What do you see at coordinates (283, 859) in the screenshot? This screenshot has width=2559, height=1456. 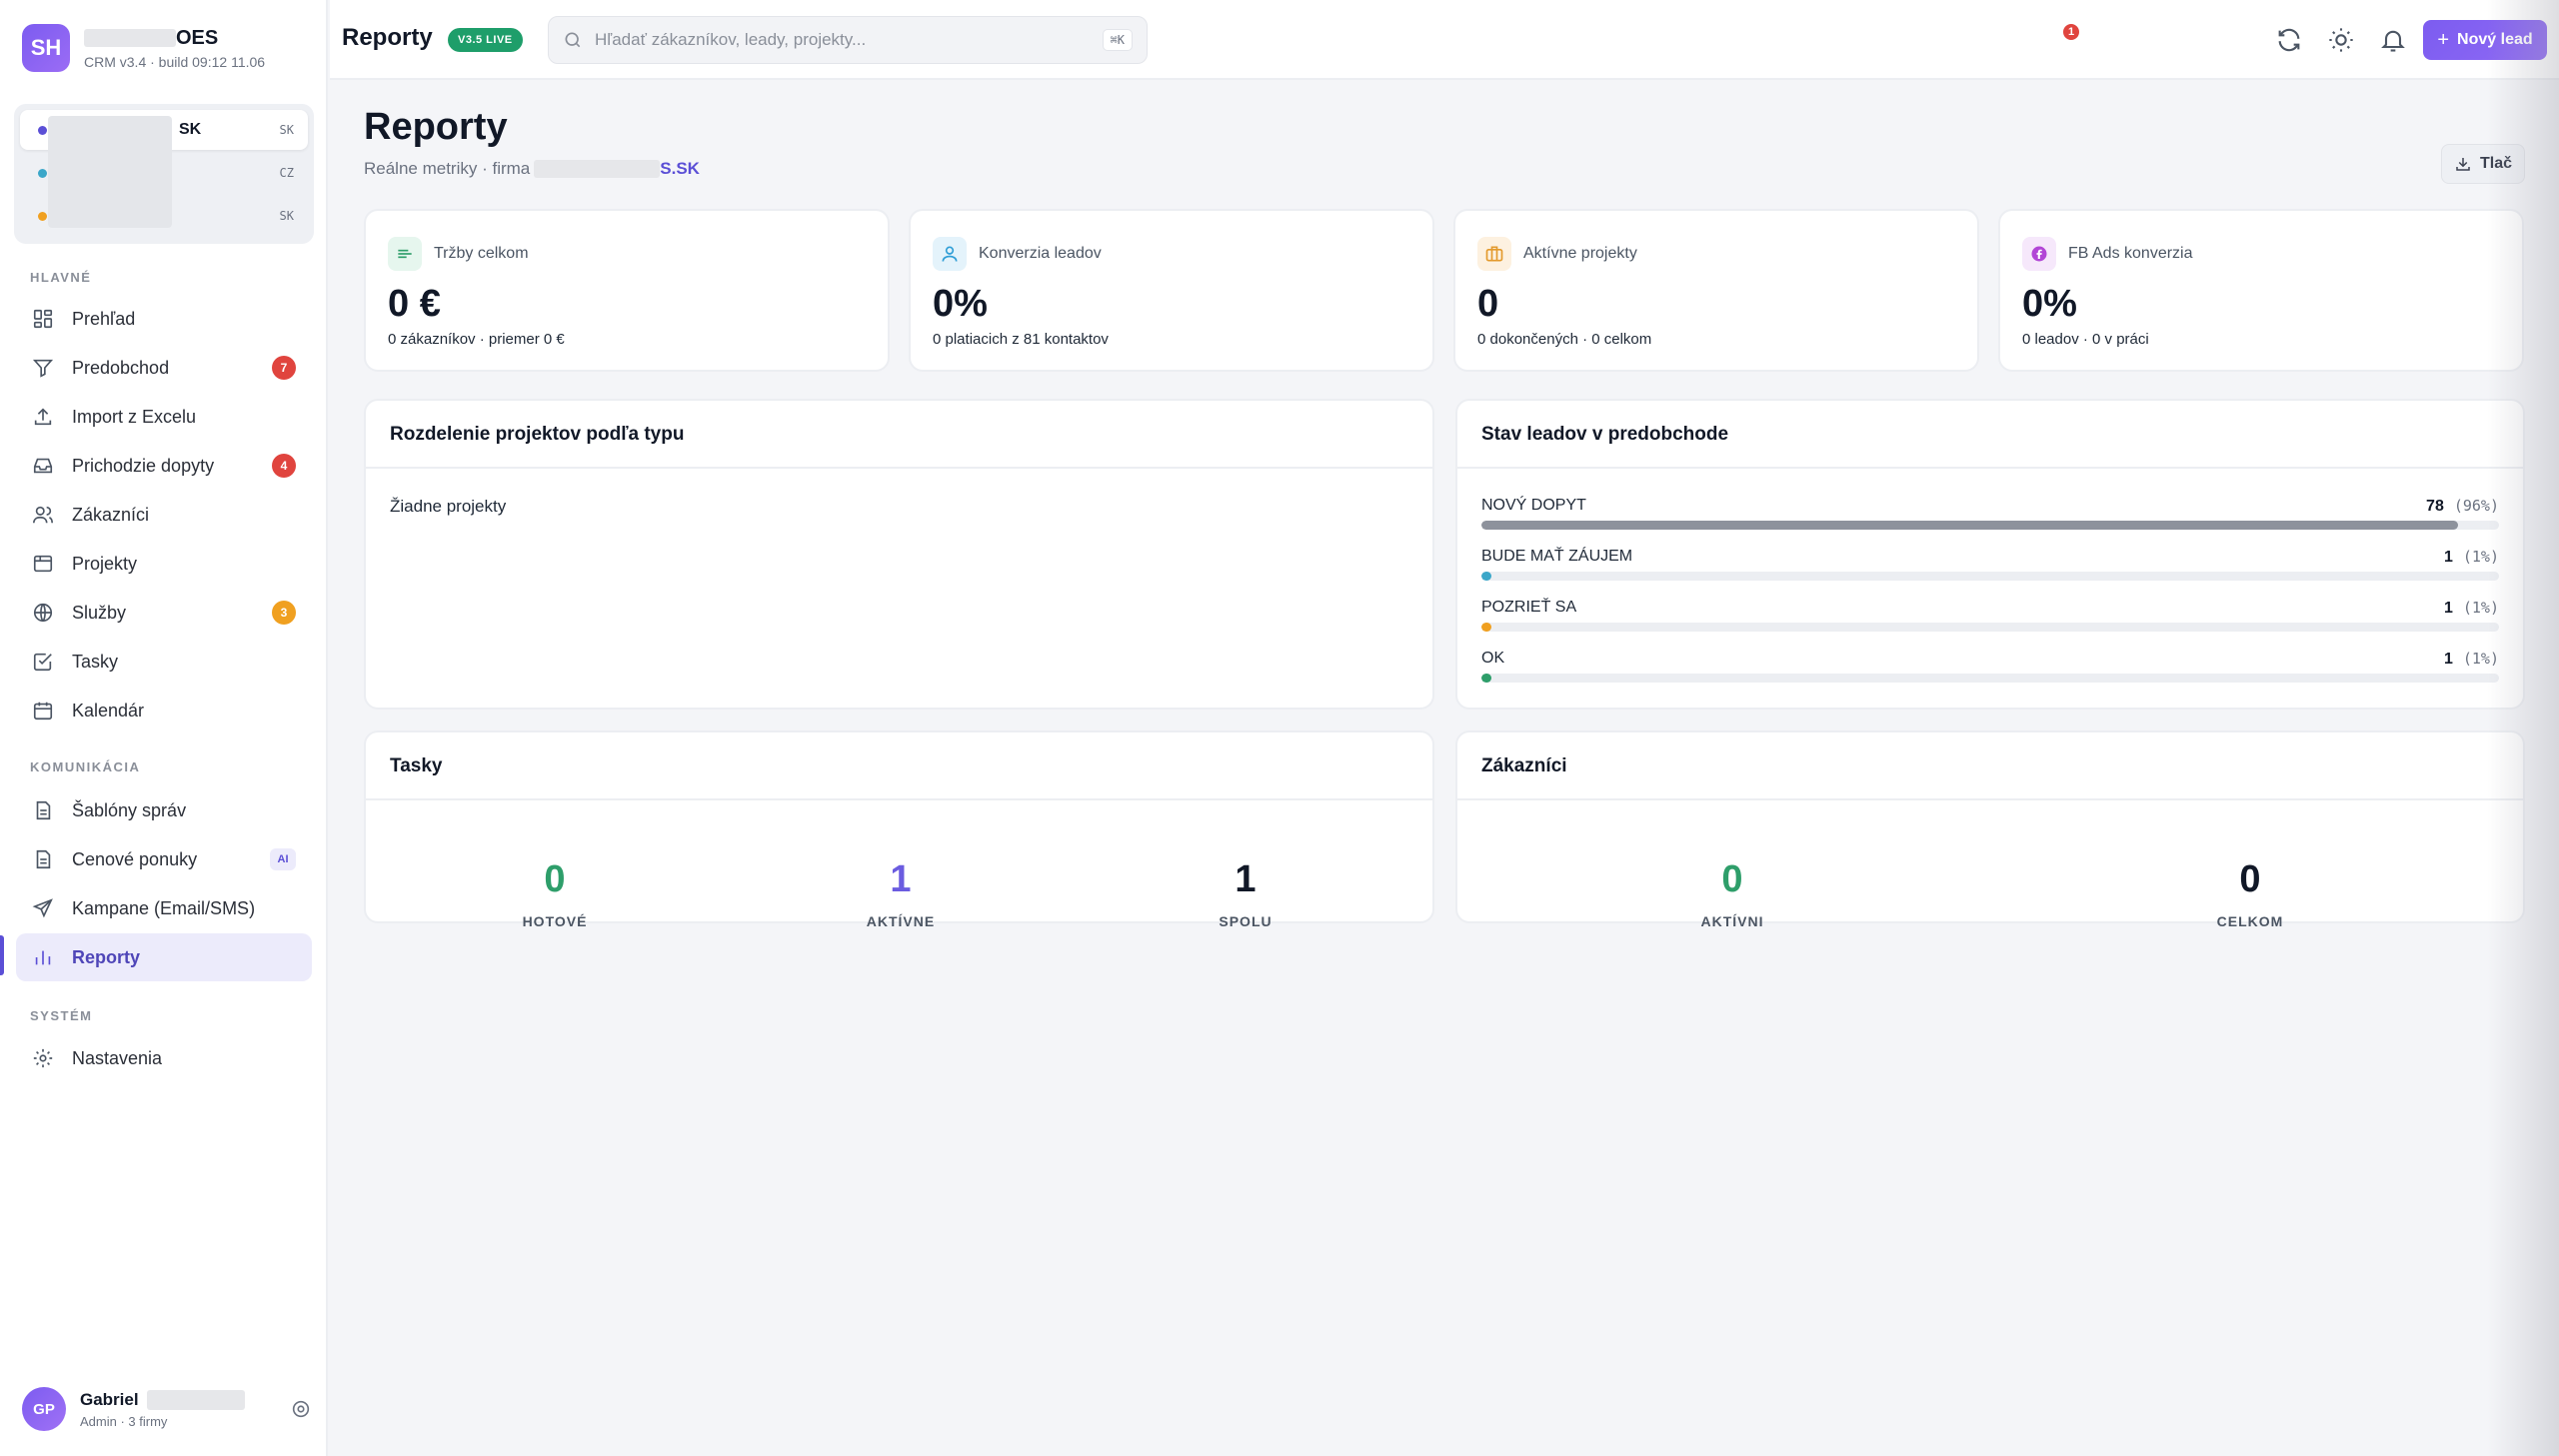 I see `ai-badge: AI` at bounding box center [283, 859].